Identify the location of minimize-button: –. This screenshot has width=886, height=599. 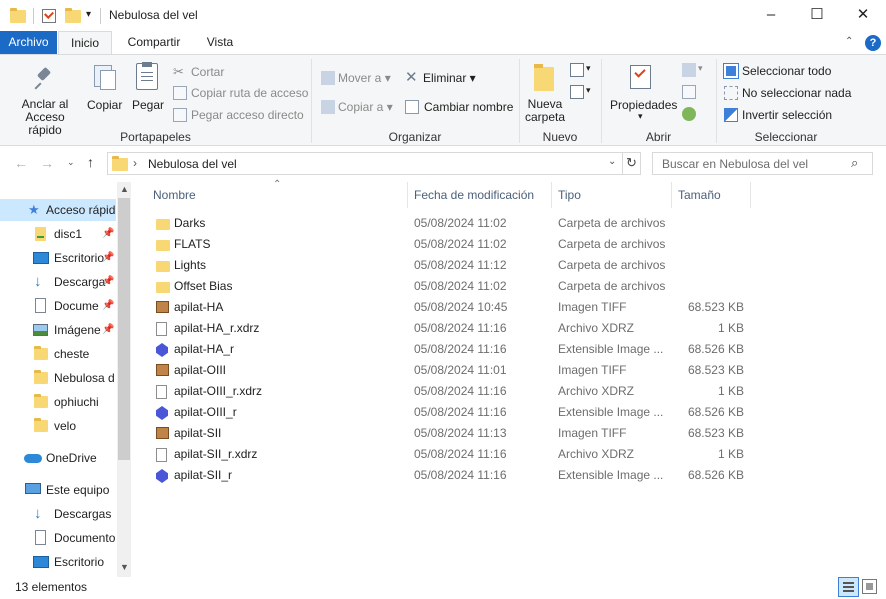
(771, 15).